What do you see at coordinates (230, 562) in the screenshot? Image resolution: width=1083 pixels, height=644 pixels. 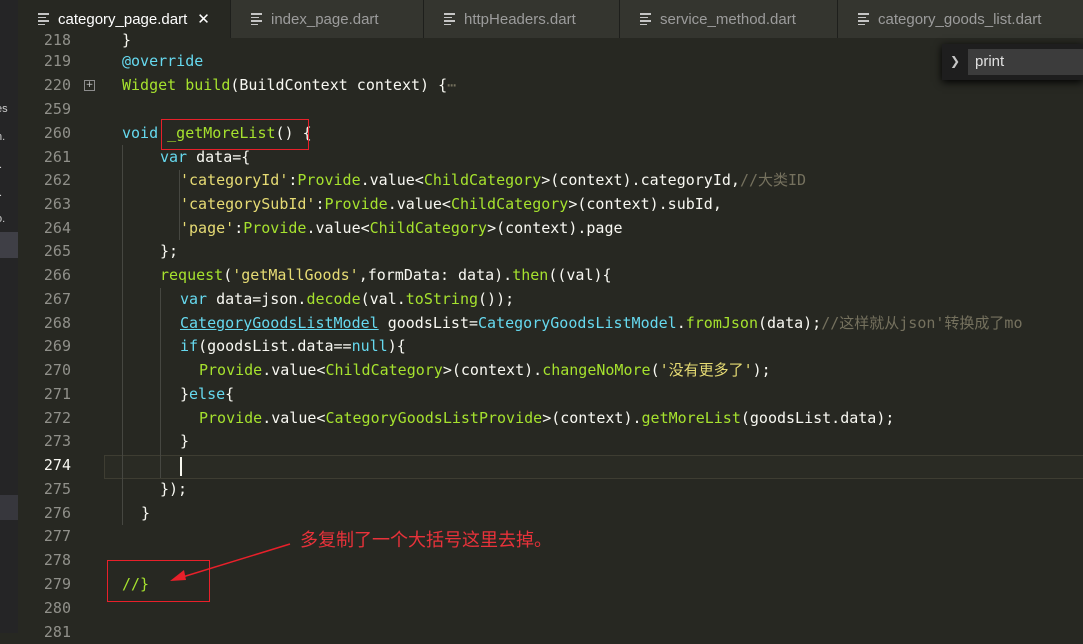 I see `annotation-arrow-icon` at bounding box center [230, 562].